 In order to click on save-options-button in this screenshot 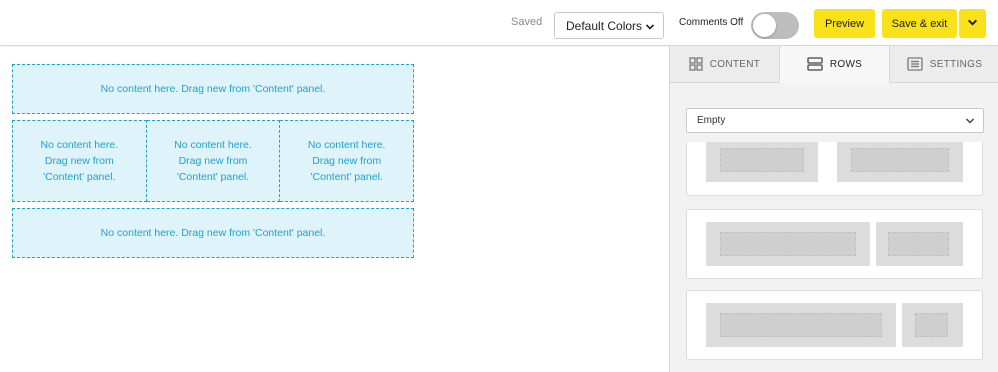, I will do `click(972, 23)`.